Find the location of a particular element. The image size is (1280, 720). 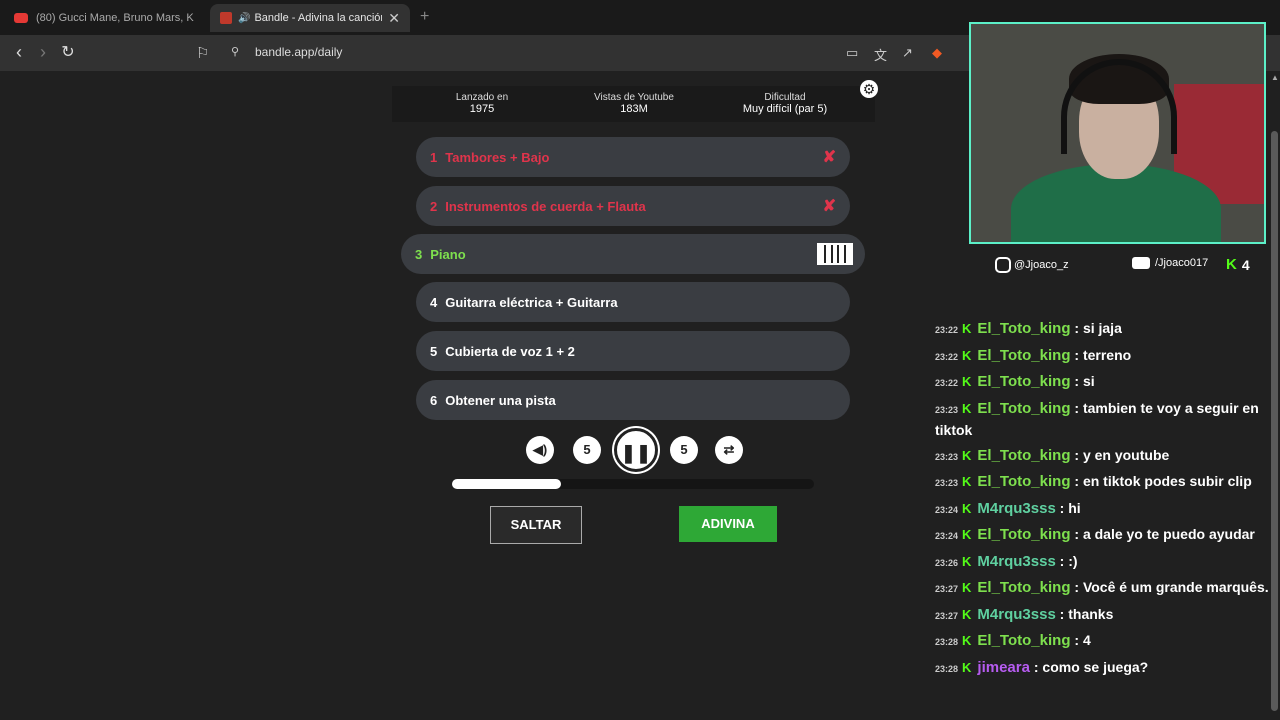

released-label: Lanzado en is located at coordinates (482, 97).